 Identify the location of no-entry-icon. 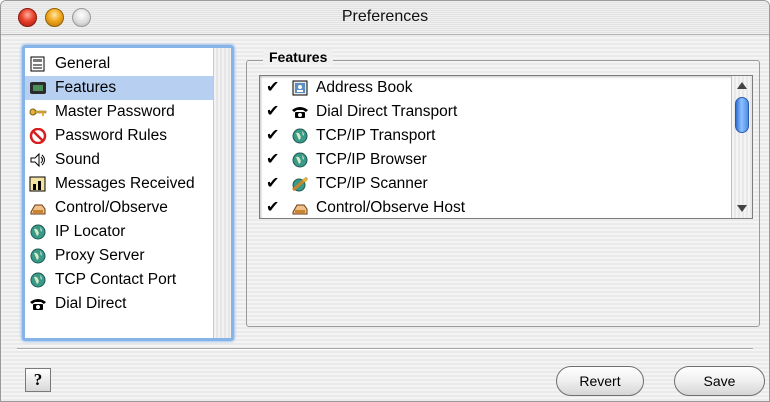
(38, 136).